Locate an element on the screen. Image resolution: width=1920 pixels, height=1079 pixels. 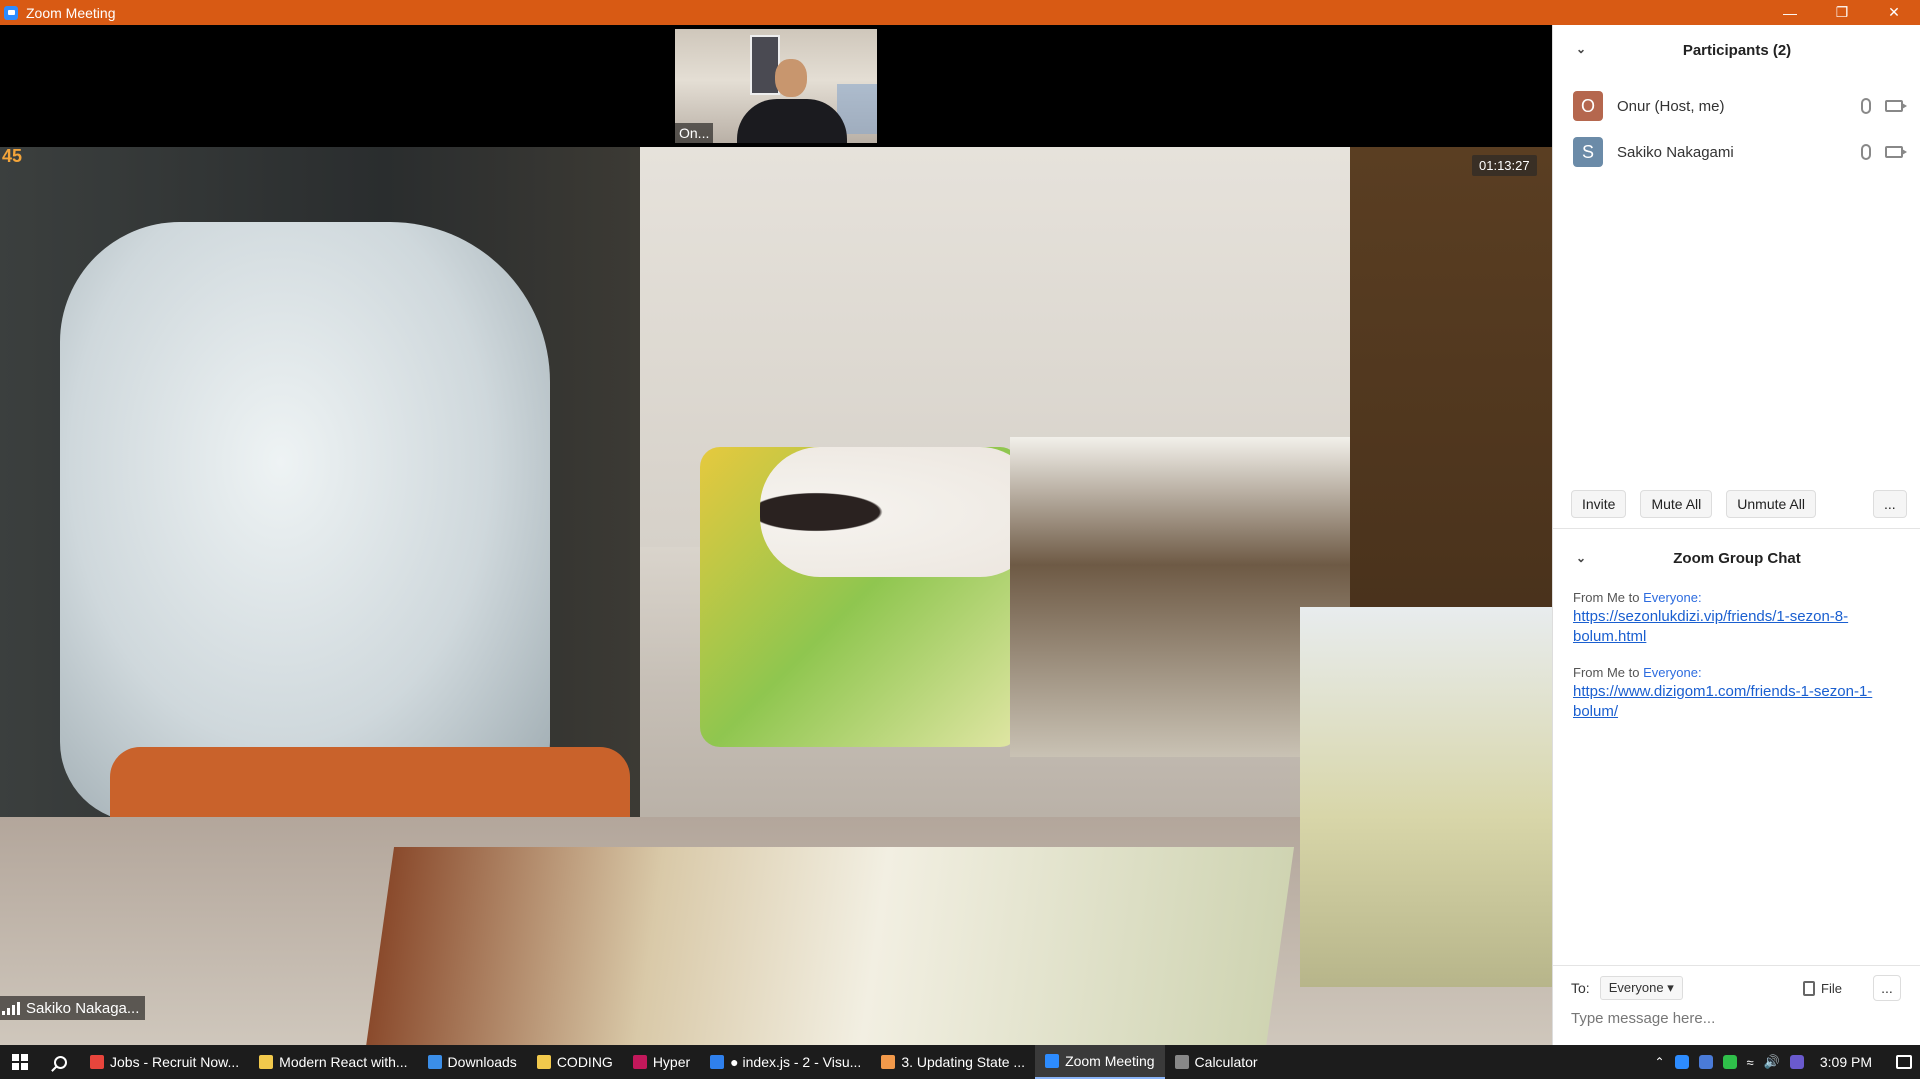
thumb-person-body is located at coordinates (792, 121).